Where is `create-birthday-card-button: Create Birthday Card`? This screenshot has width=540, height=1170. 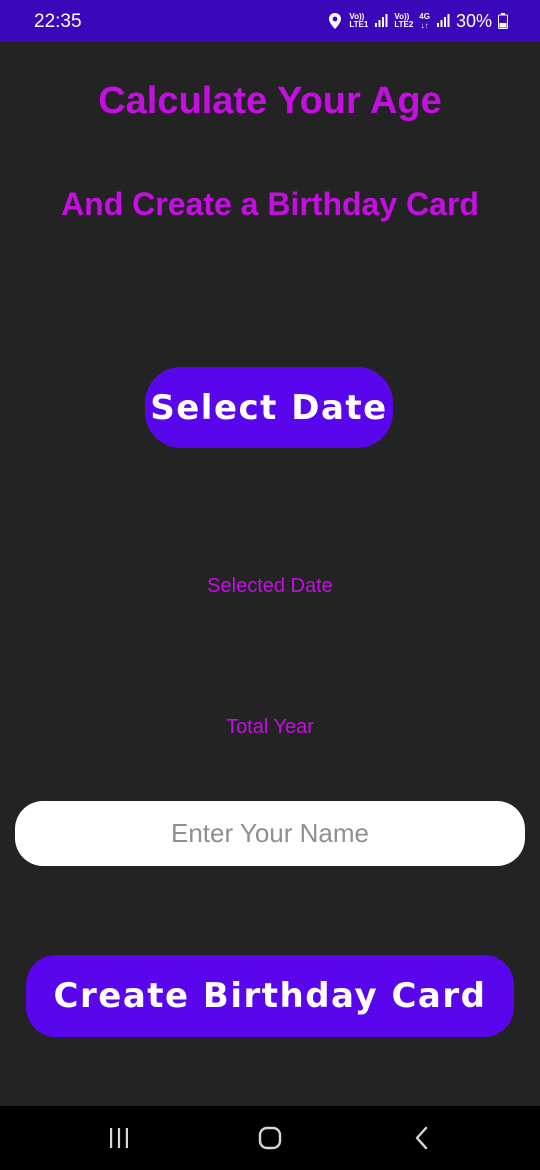 create-birthday-card-button: Create Birthday Card is located at coordinates (270, 996).